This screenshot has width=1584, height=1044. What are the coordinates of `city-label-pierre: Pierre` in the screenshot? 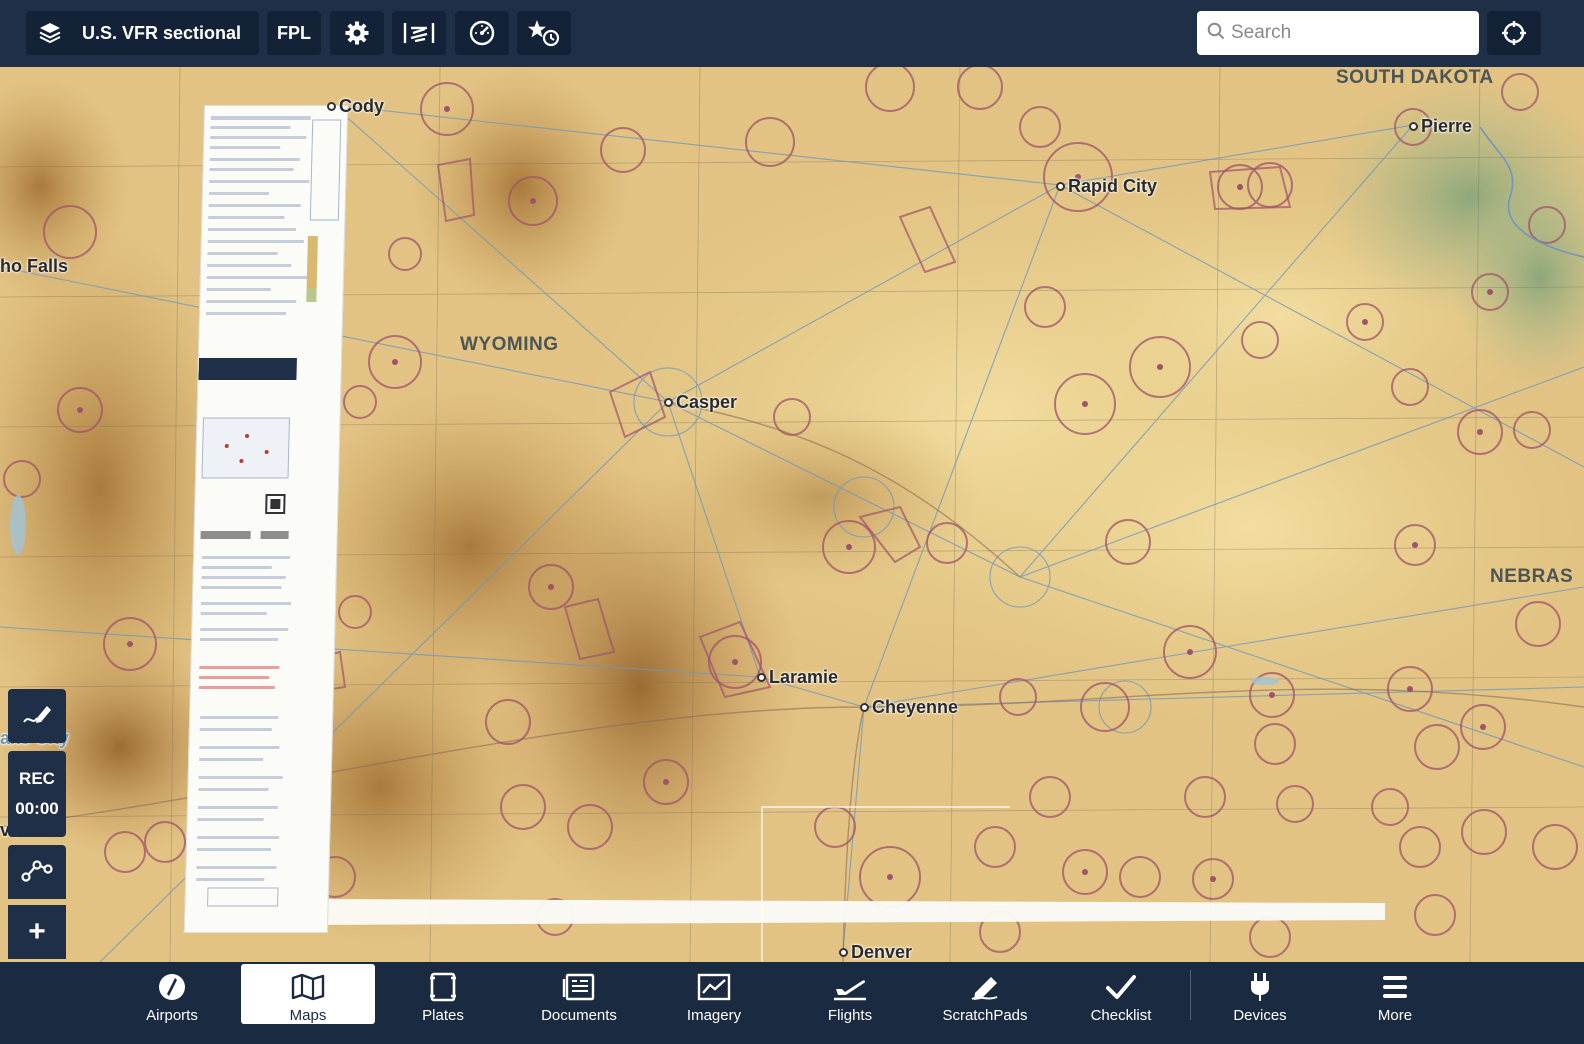 It's located at (1440, 126).